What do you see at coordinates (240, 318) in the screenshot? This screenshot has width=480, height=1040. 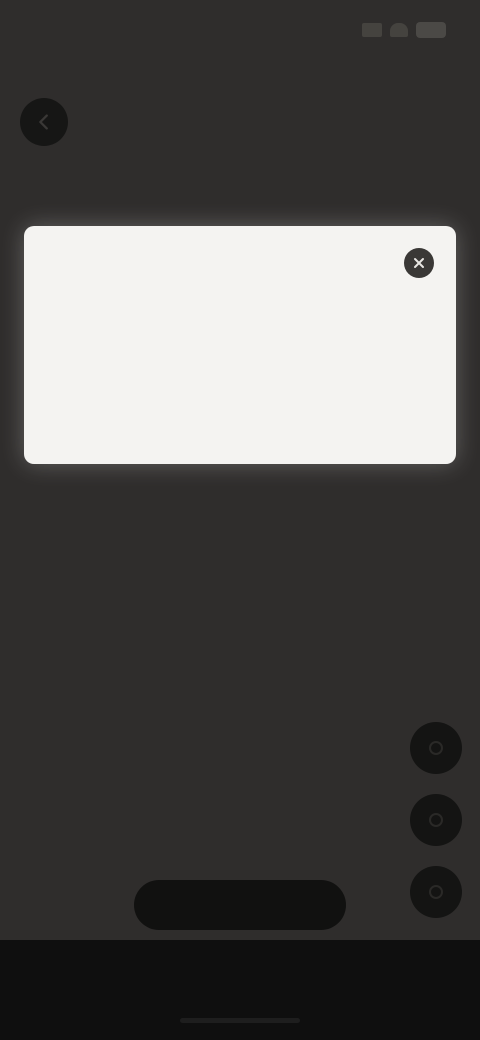 I see `promo-title` at bounding box center [240, 318].